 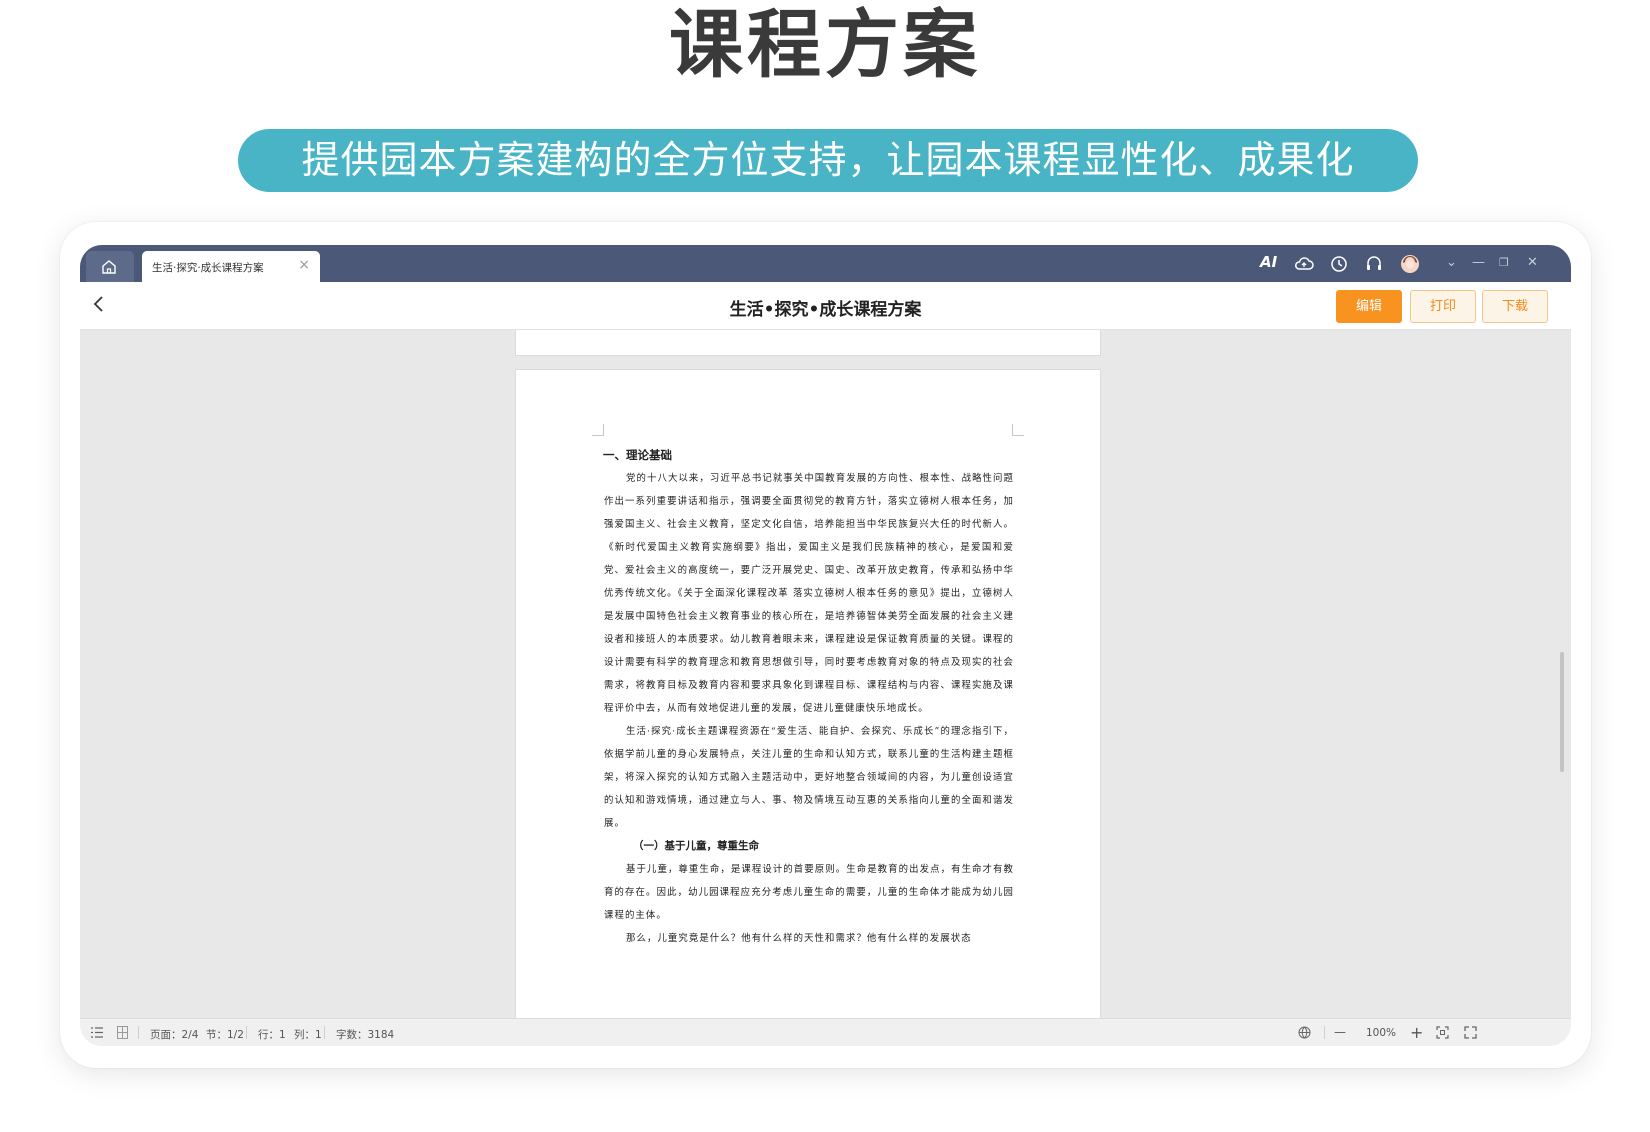 I want to click on download-button: 下载, so click(x=1515, y=306).